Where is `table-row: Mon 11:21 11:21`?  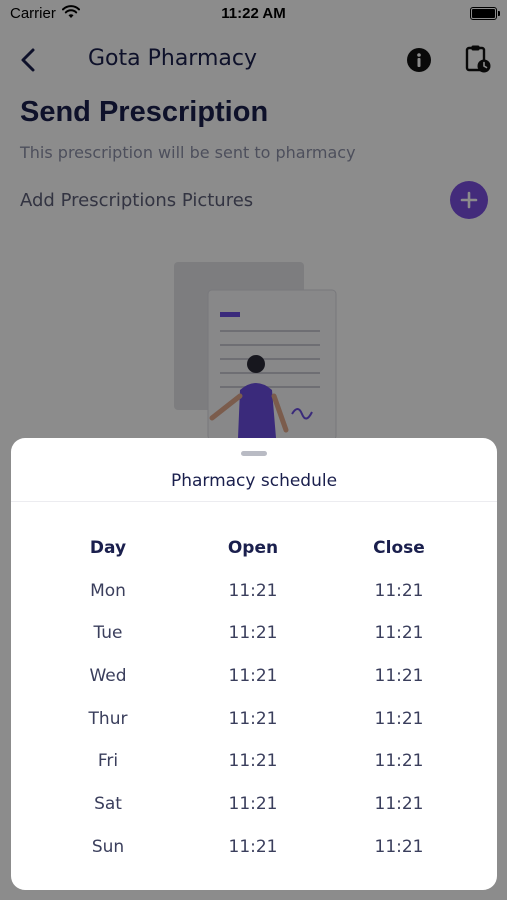
table-row: Mon 11:21 11:21 is located at coordinates (254, 602).